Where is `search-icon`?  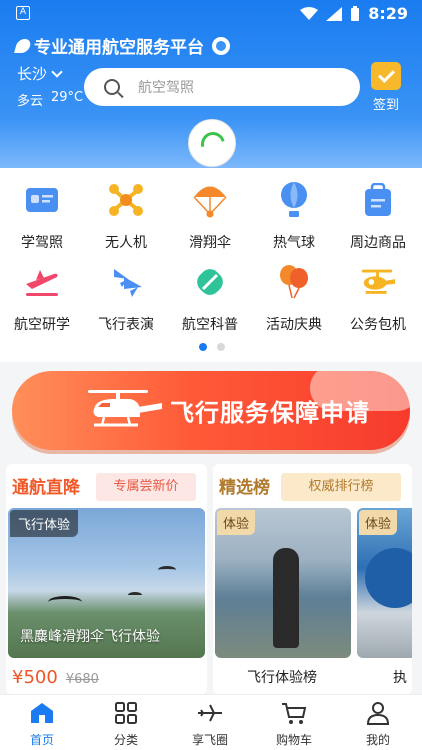 search-icon is located at coordinates (112, 87).